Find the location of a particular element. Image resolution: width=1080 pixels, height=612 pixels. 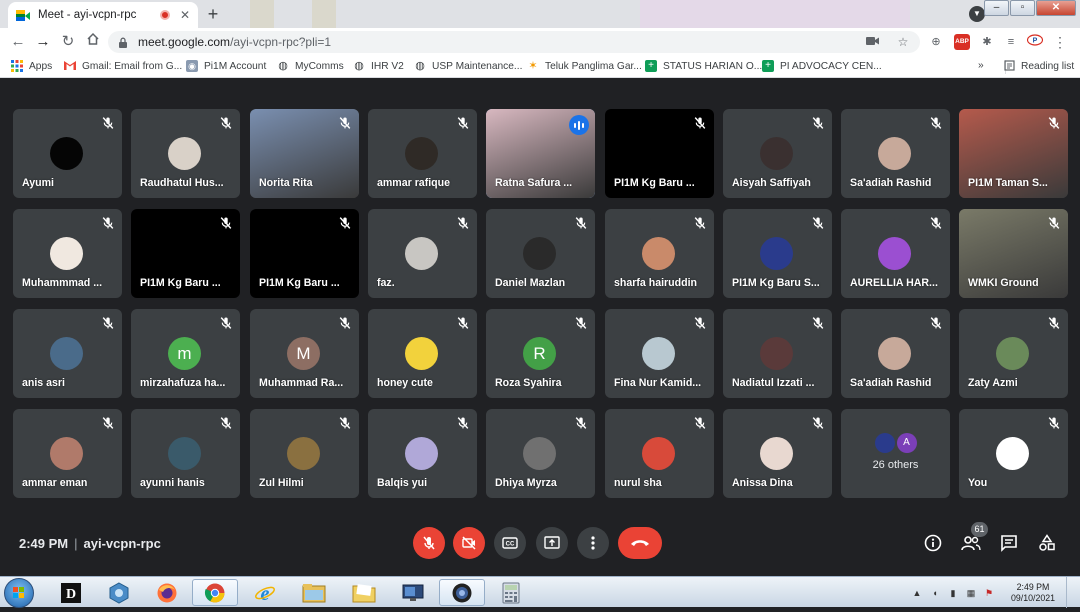

participant-avatar is located at coordinates (658, 353).